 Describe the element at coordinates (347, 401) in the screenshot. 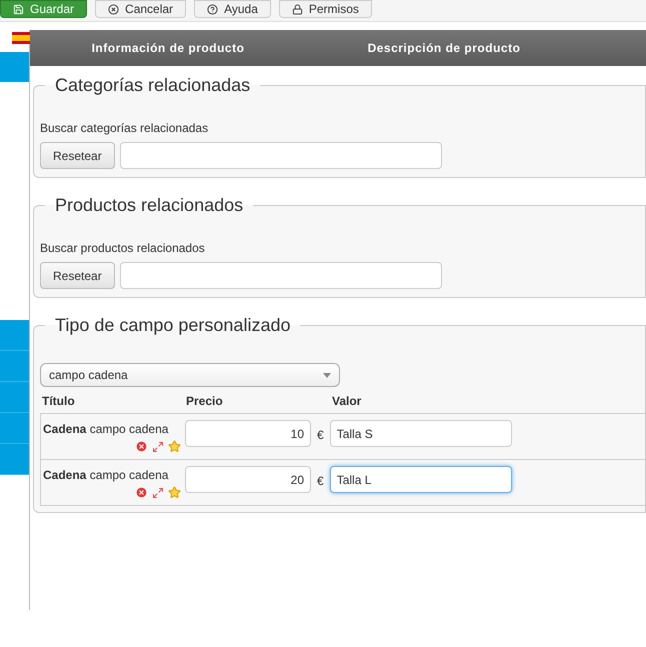

I see `column-header: Valor` at that location.